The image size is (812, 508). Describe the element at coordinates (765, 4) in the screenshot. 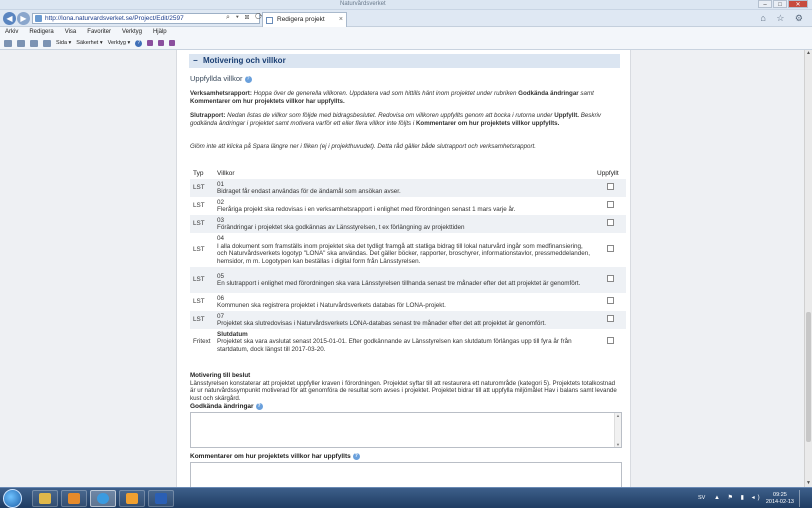

I see `minimize-button: –` at that location.